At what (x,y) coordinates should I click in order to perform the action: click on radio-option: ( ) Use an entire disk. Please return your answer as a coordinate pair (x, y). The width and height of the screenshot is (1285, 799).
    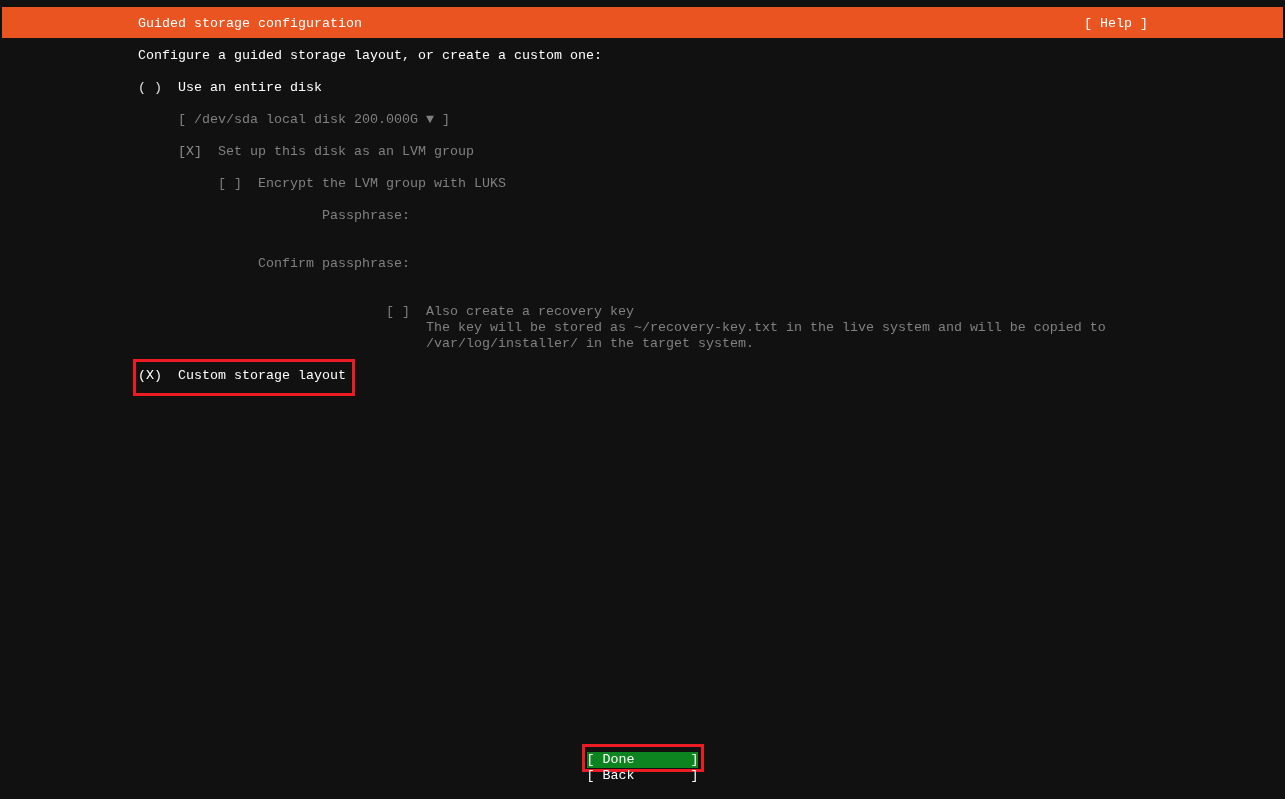
    Looking at the image, I should click on (230, 88).